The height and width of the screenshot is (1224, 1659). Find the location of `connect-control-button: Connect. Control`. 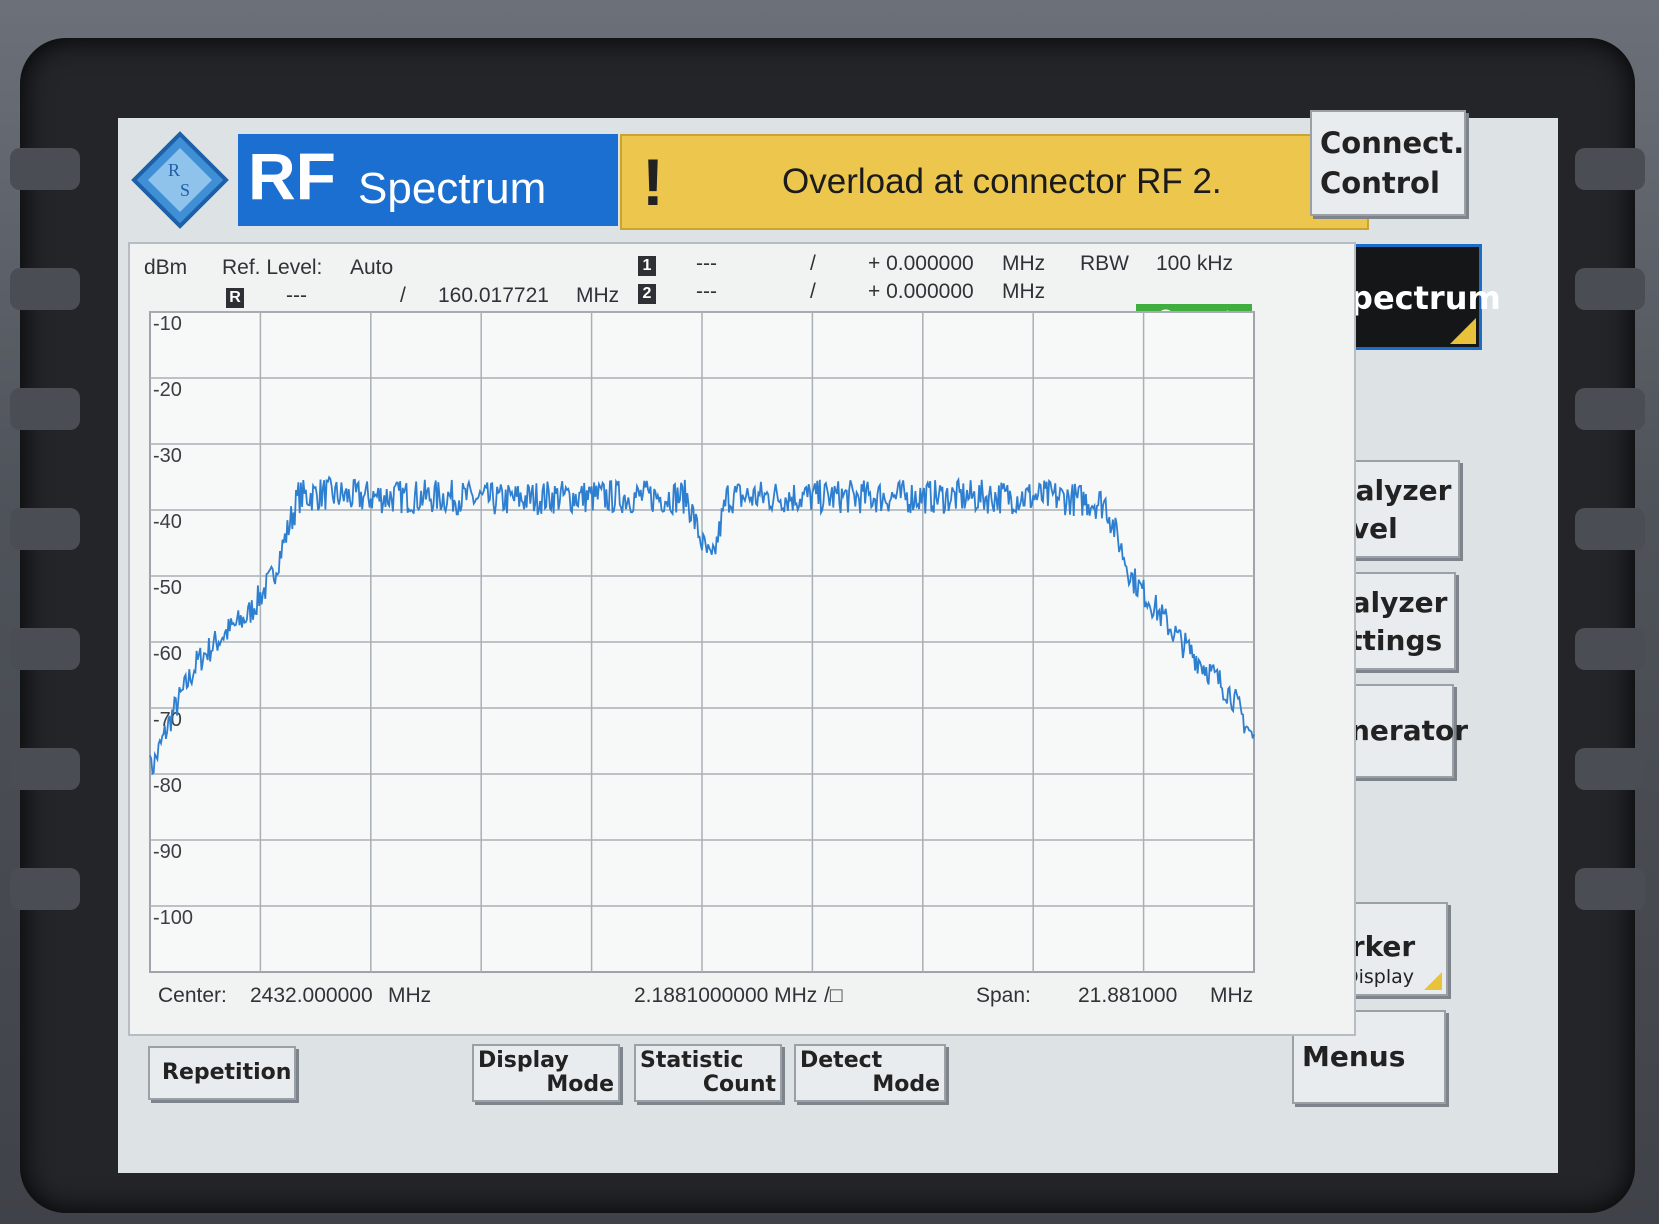

connect-control-button: Connect. Control is located at coordinates (1388, 163).